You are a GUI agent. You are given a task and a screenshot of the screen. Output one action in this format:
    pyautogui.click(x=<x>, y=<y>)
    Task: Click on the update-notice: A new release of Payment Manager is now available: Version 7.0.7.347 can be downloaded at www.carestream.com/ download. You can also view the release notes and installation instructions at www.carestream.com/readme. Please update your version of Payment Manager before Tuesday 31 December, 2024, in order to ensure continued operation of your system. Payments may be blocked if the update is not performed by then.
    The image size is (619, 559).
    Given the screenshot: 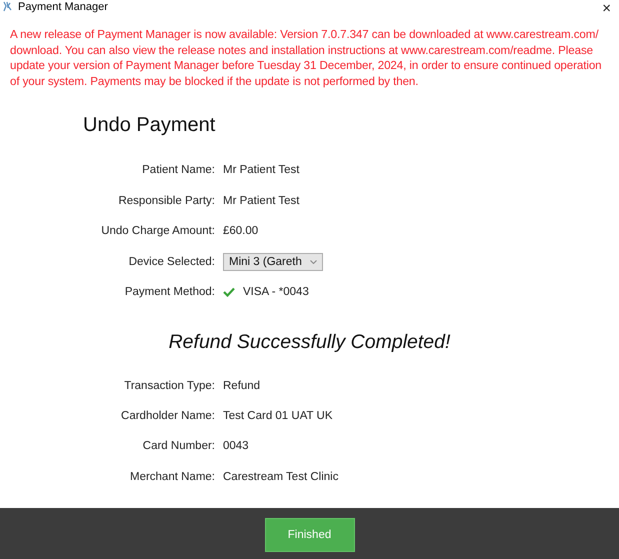 What is the action you would take?
    pyautogui.click(x=306, y=58)
    